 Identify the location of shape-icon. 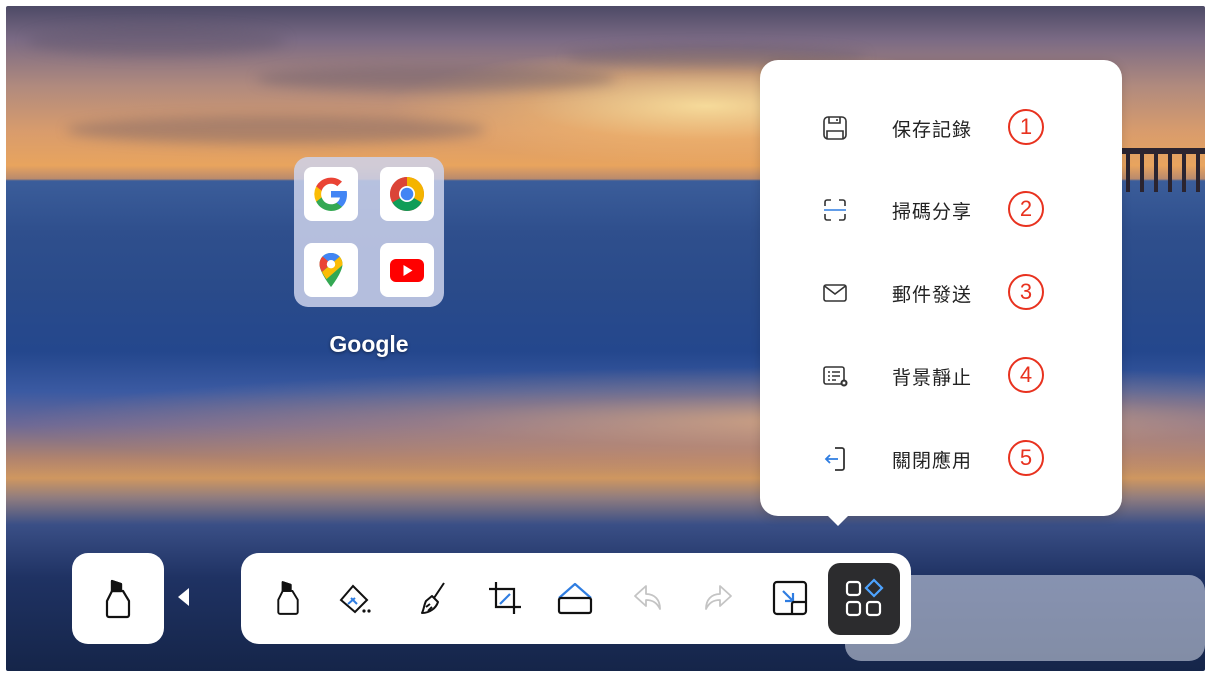
(575, 598).